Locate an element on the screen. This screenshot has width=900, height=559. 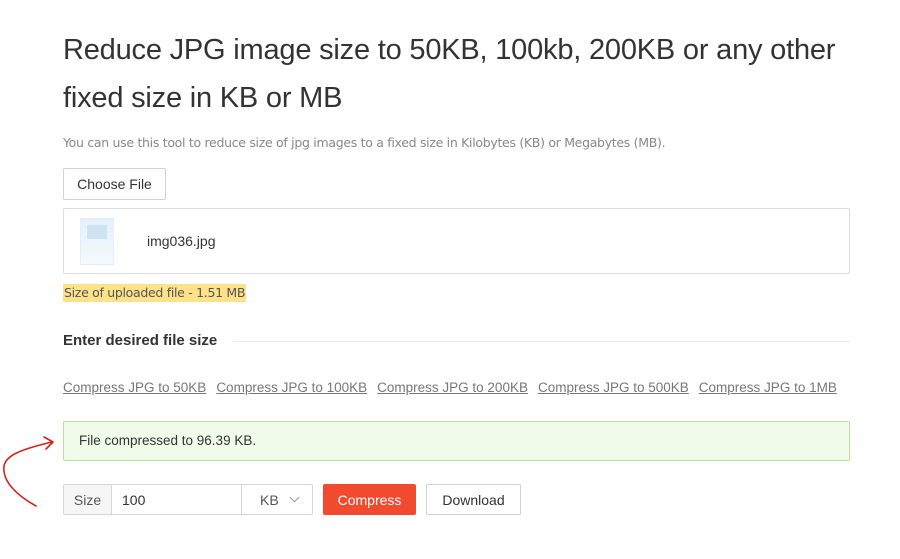
link-compress-1mb: Compress JPG to 1MB is located at coordinates (768, 387).